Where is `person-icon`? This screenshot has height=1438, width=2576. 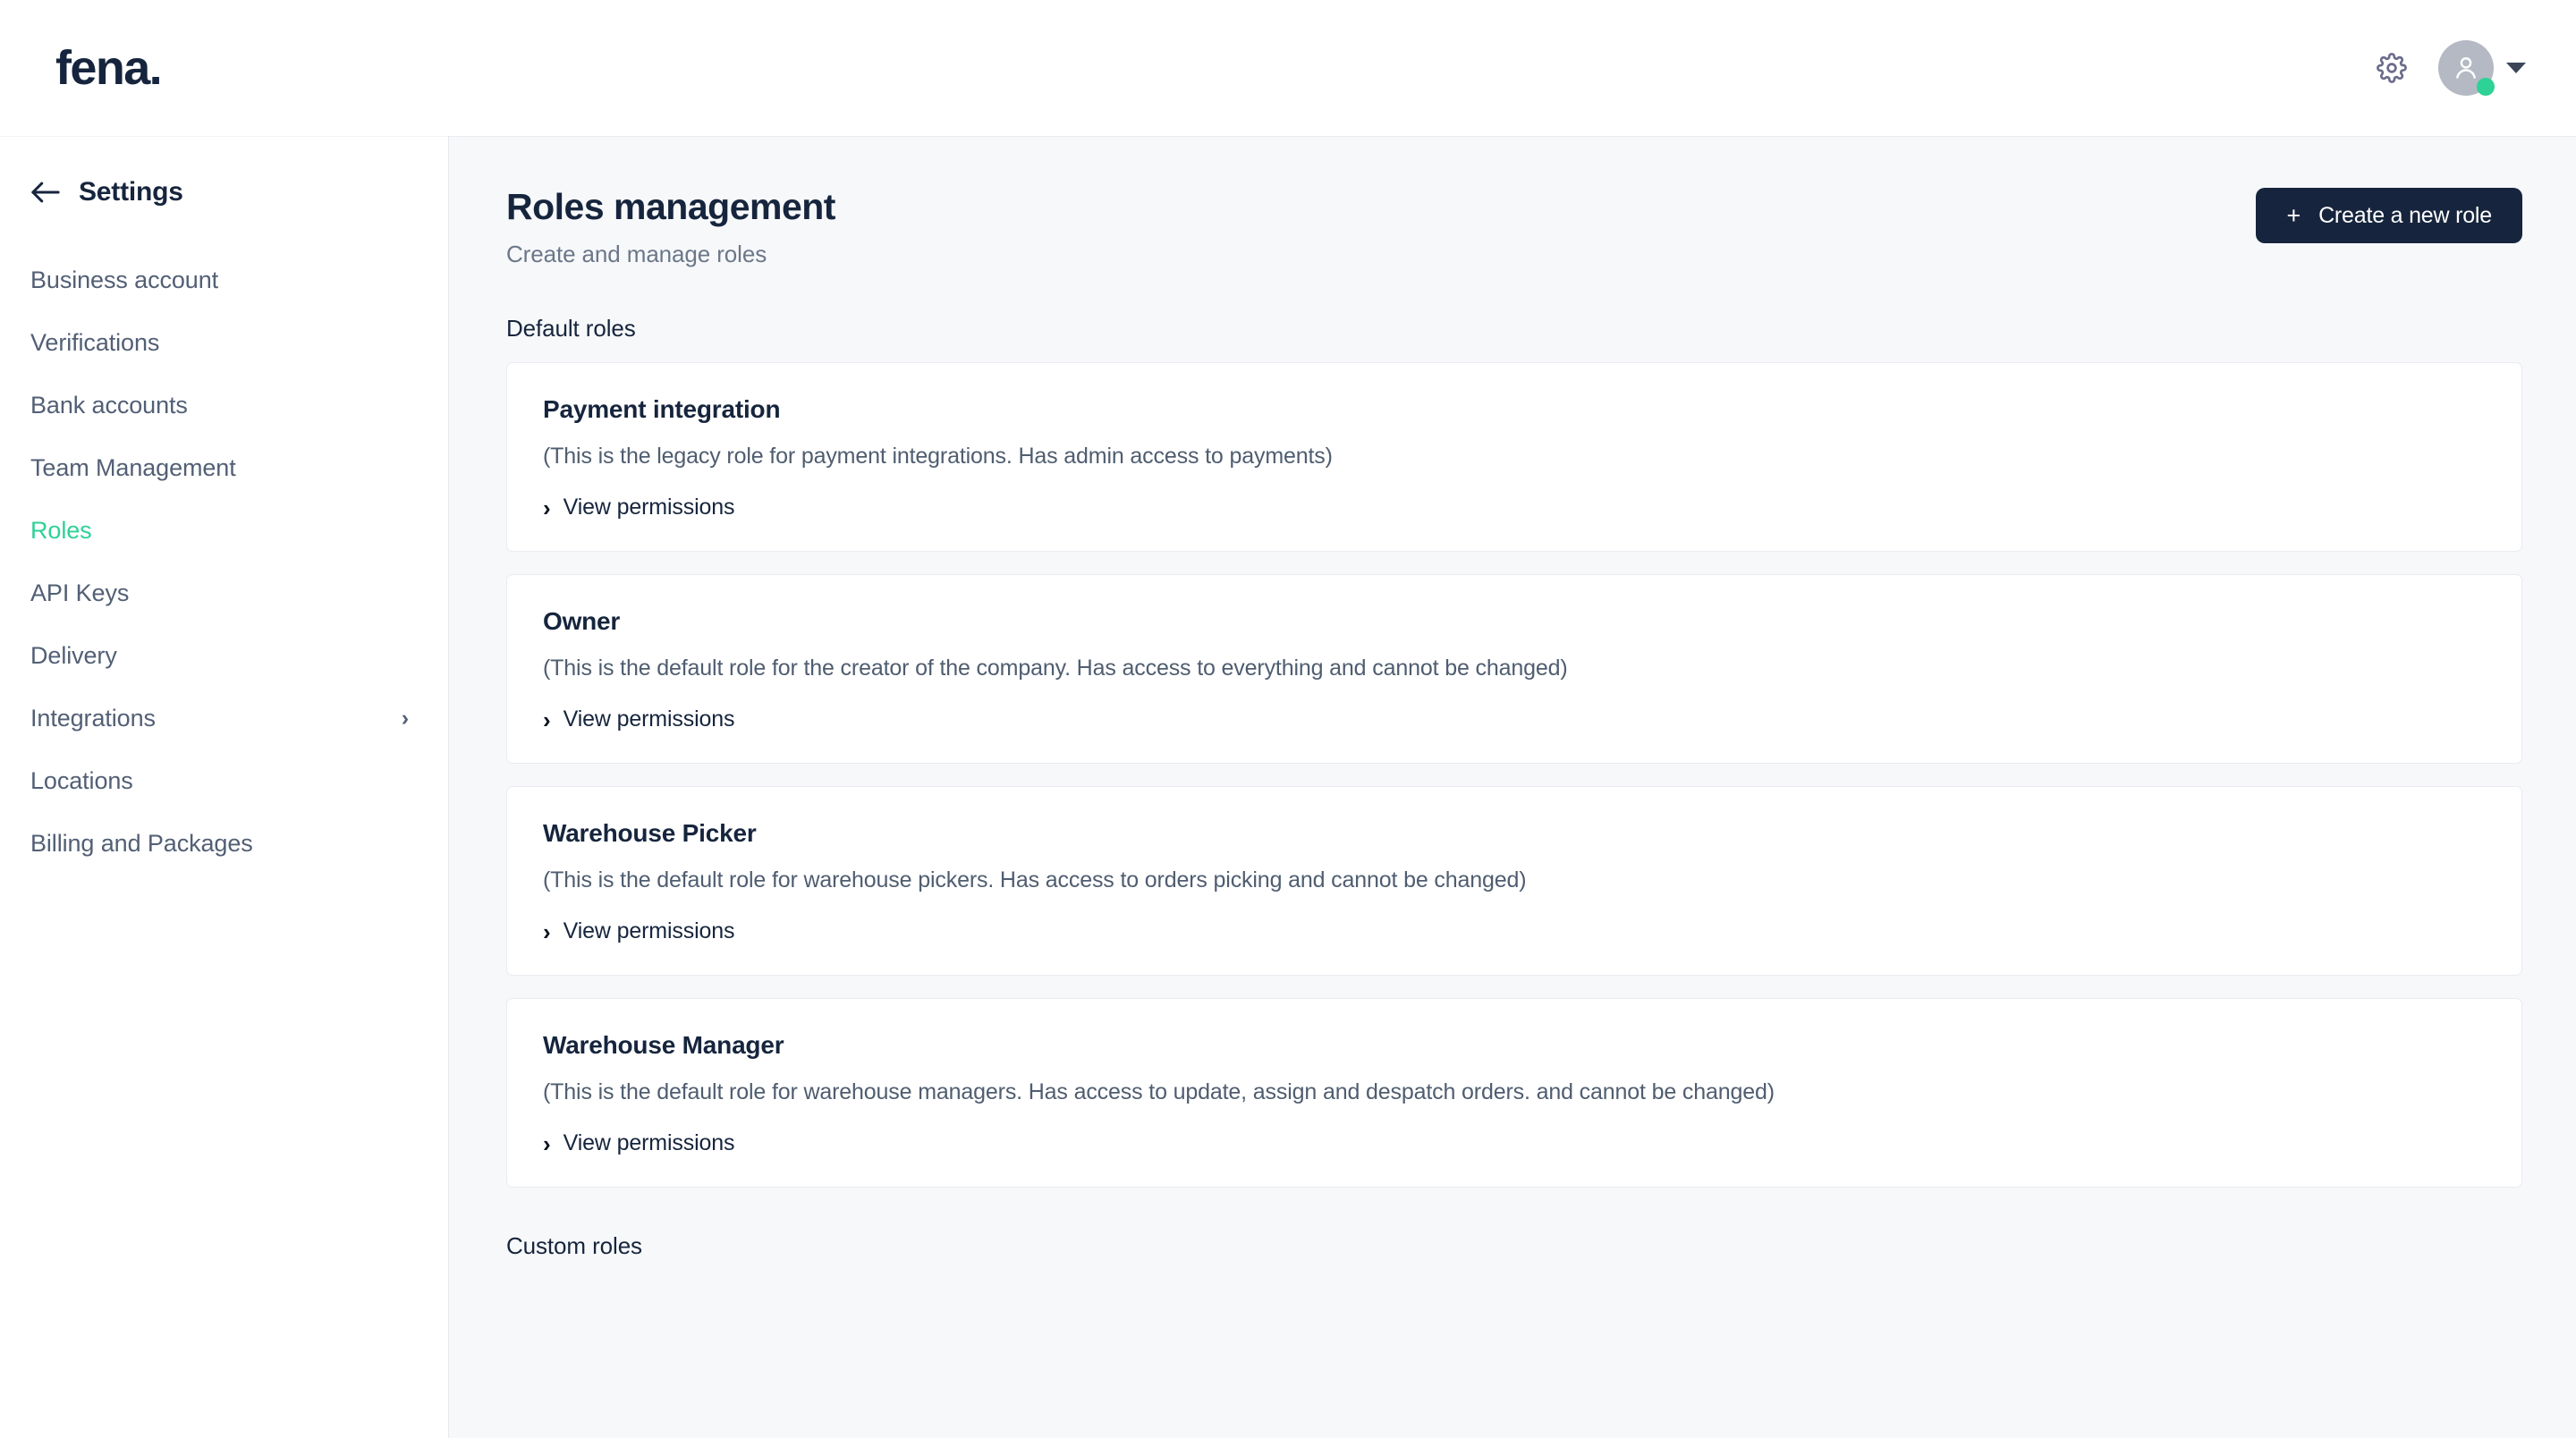 person-icon is located at coordinates (2466, 68).